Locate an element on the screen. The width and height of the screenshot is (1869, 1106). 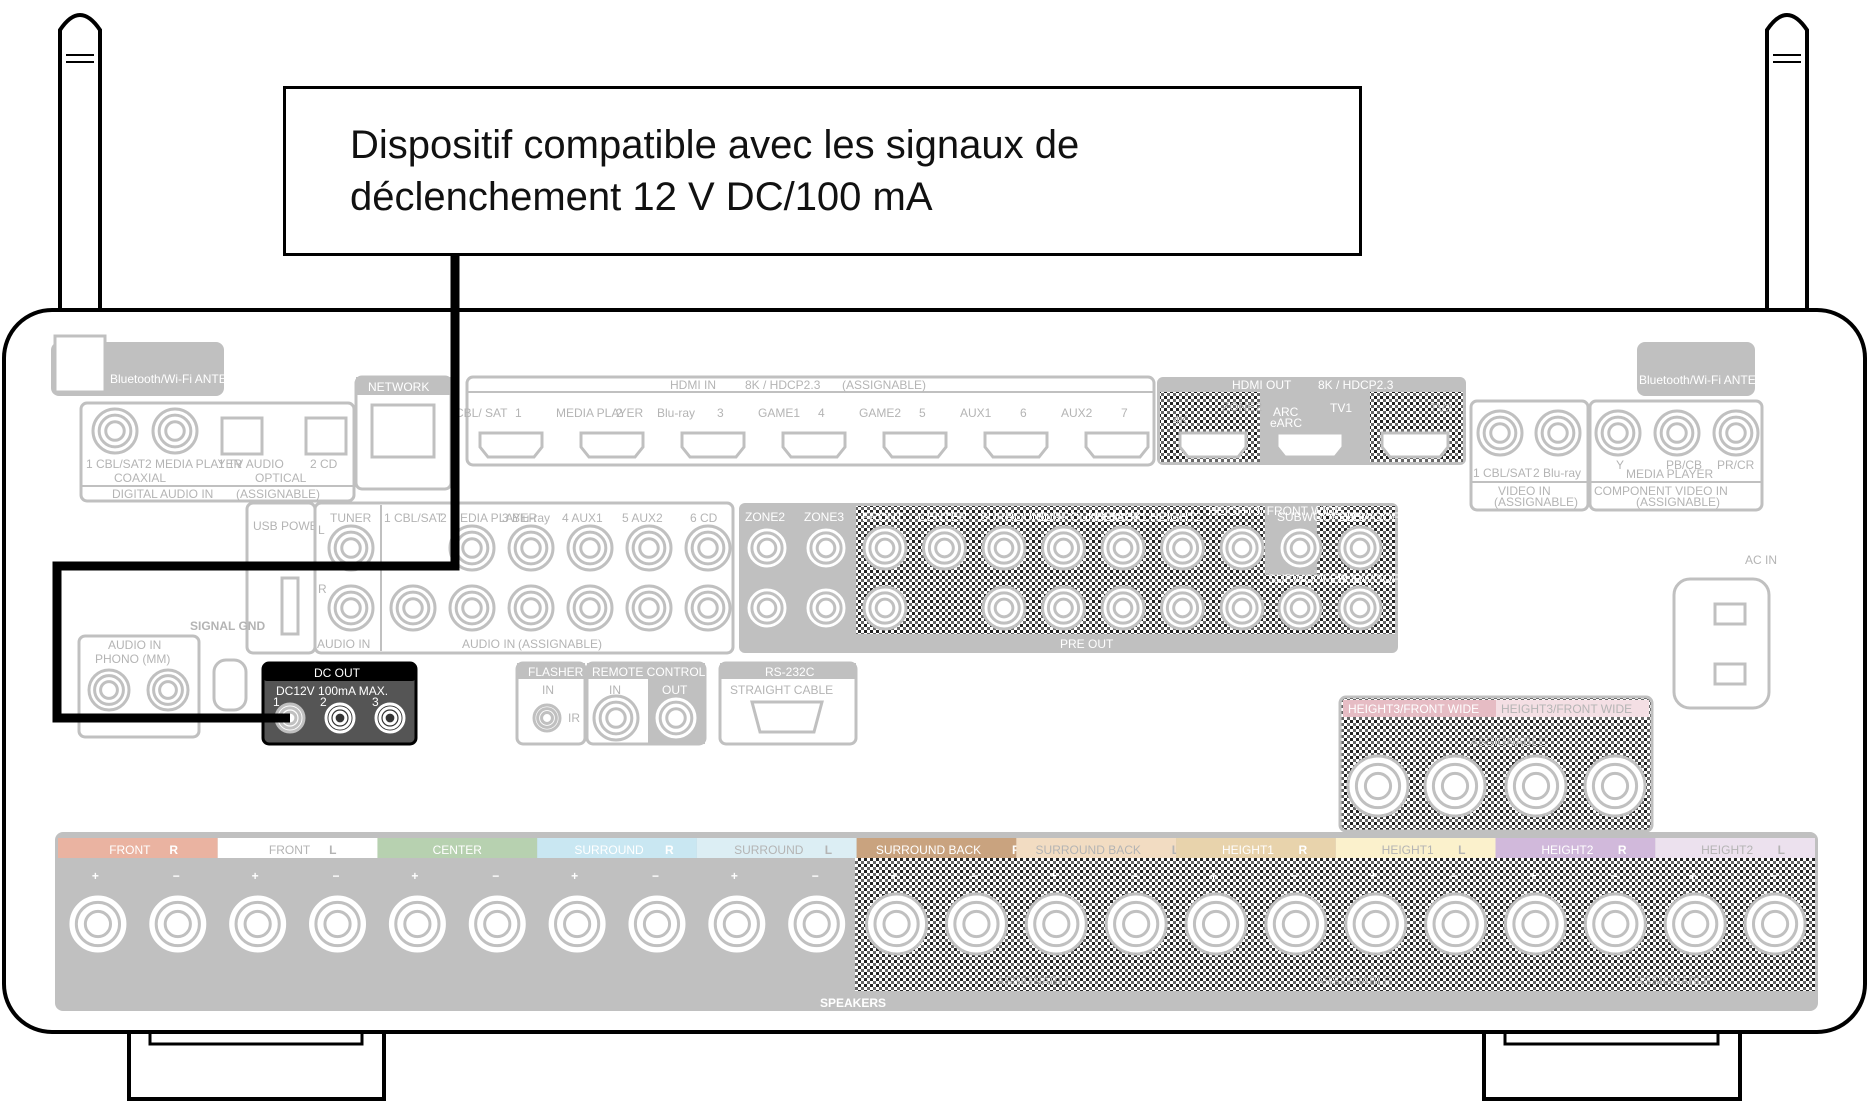
speaker-group-label: SURROUND BACK is located at coordinates (1088, 850).